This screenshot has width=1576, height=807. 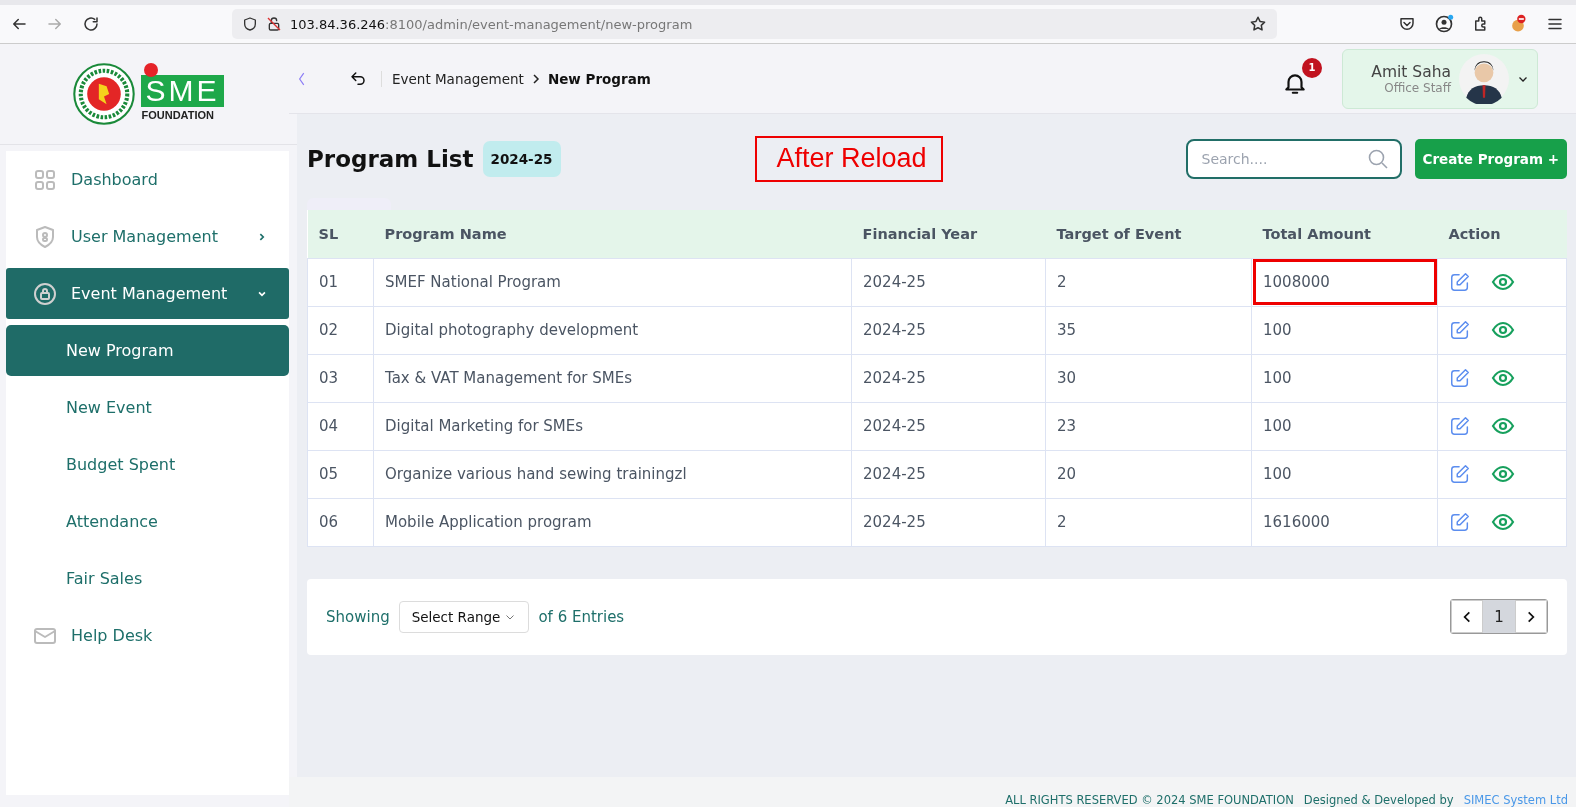 What do you see at coordinates (1444, 24) in the screenshot?
I see `account-icon` at bounding box center [1444, 24].